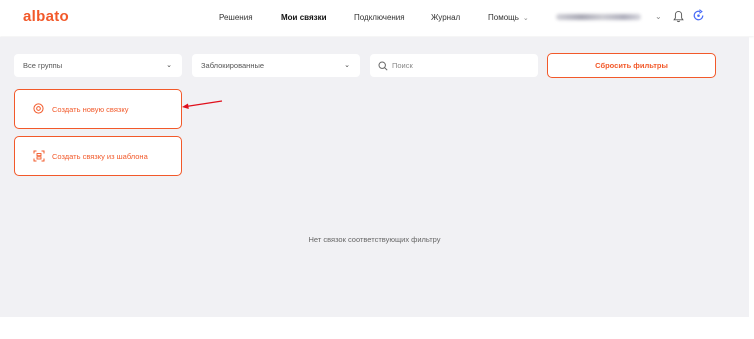  What do you see at coordinates (454, 65) in the screenshot?
I see `search-input: Поиск` at bounding box center [454, 65].